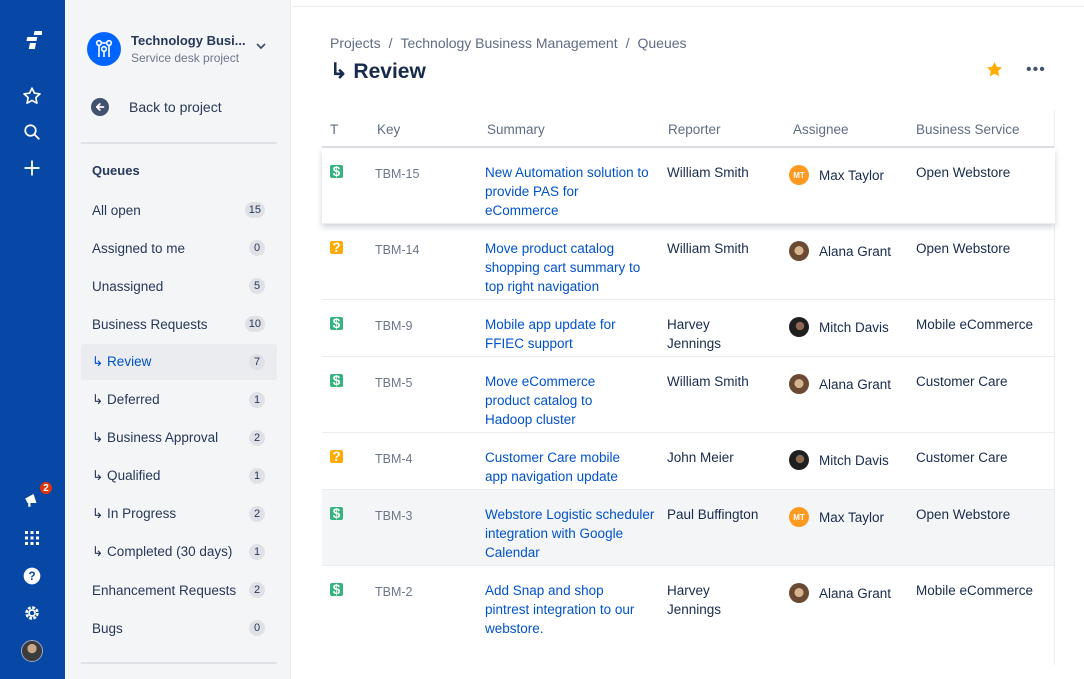  What do you see at coordinates (821, 129) in the screenshot?
I see `column-header-assignee: Assignee` at bounding box center [821, 129].